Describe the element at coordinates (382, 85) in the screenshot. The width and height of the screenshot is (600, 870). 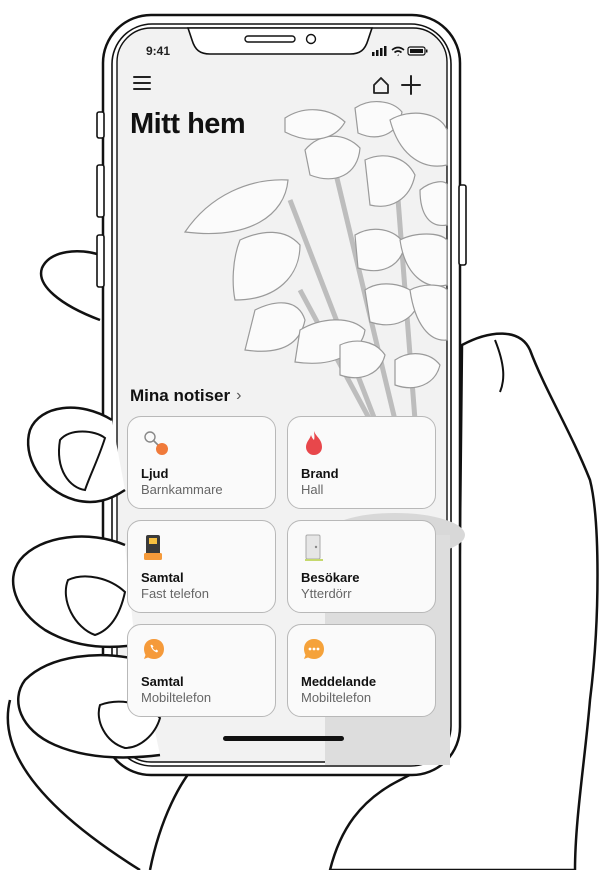
I see `home-icon` at that location.